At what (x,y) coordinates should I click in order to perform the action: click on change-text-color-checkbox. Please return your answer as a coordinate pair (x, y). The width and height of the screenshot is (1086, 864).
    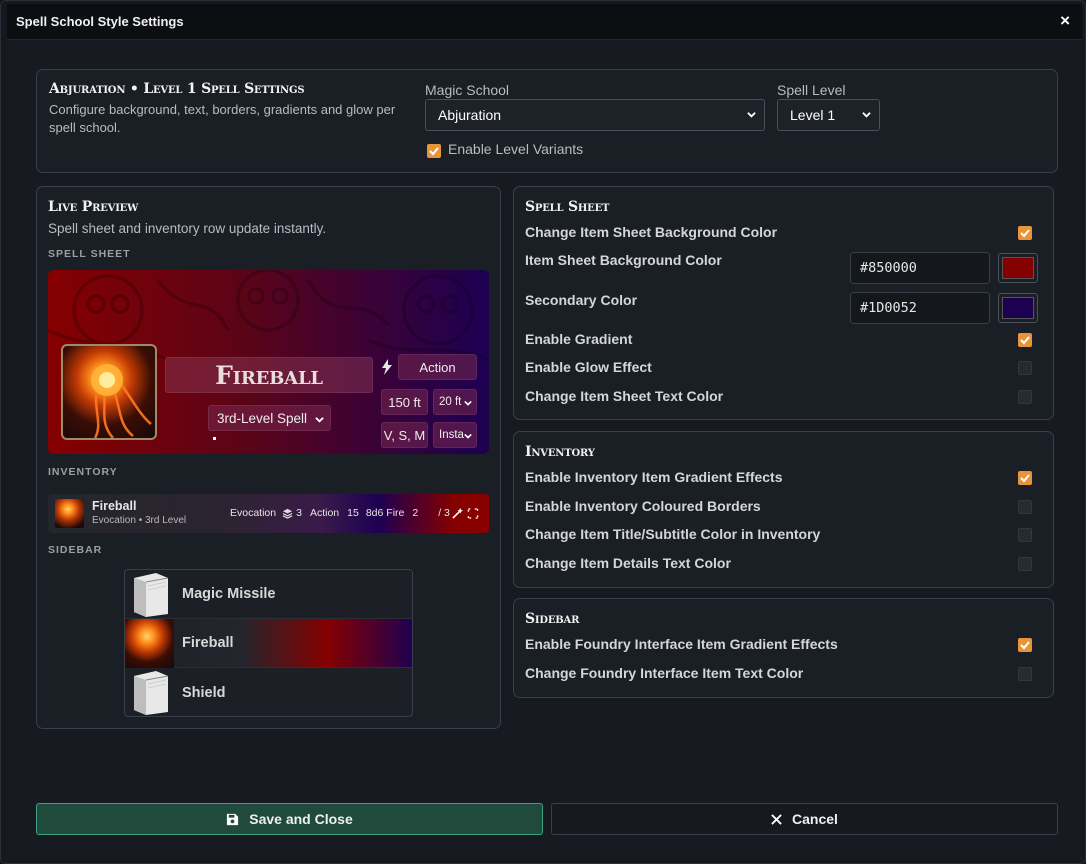
    Looking at the image, I should click on (1025, 397).